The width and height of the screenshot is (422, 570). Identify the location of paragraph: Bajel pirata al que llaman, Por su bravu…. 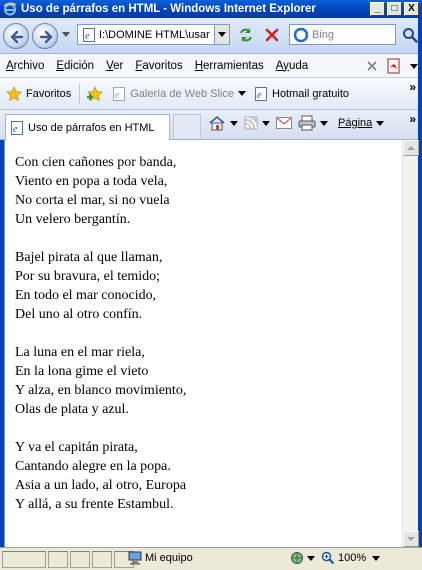
(89, 286).